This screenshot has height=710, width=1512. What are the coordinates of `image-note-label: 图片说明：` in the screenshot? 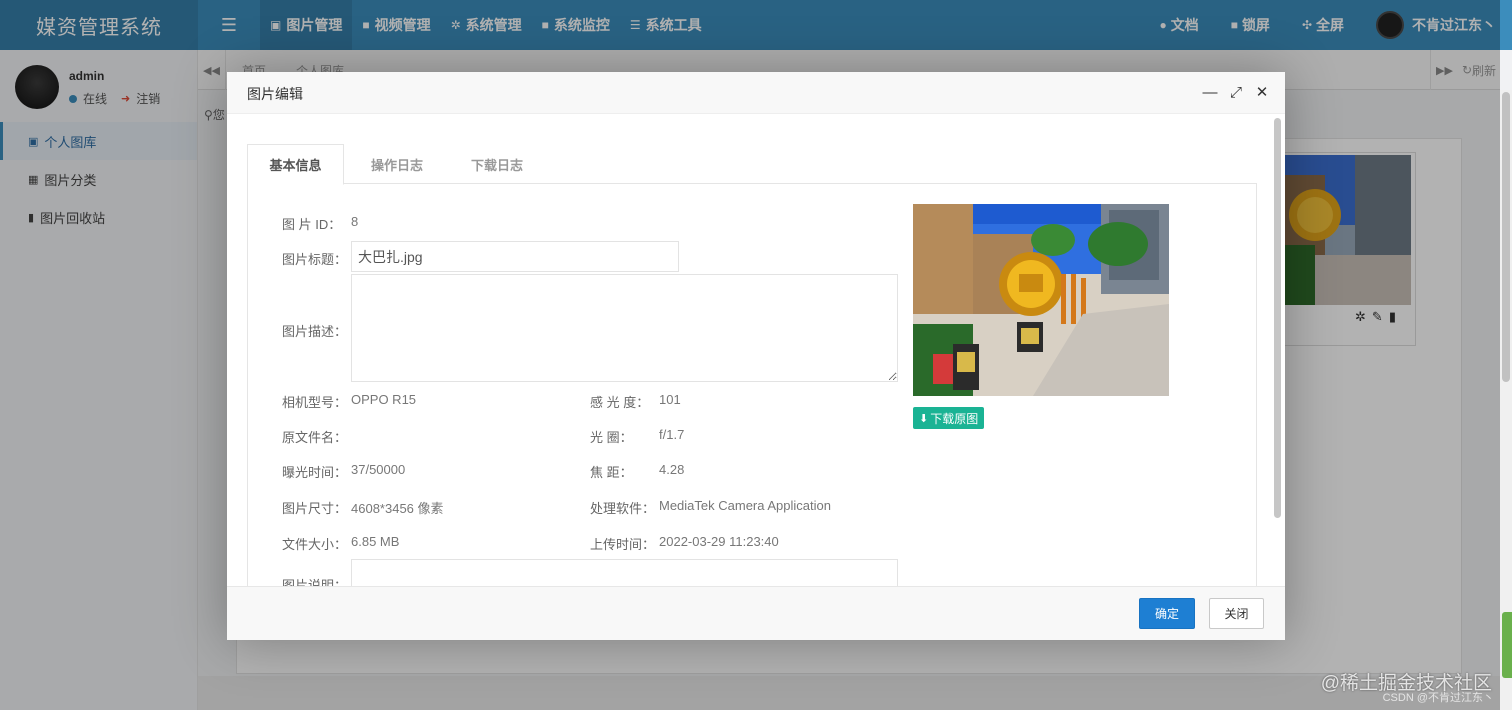 It's located at (315, 582).